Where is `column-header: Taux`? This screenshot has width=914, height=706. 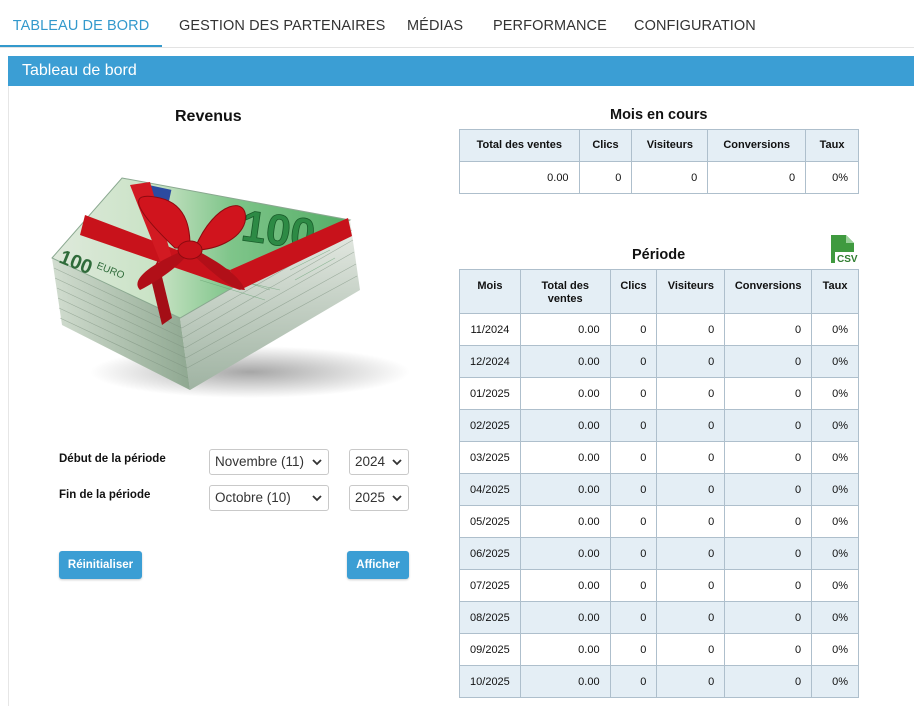
column-header: Taux is located at coordinates (835, 291).